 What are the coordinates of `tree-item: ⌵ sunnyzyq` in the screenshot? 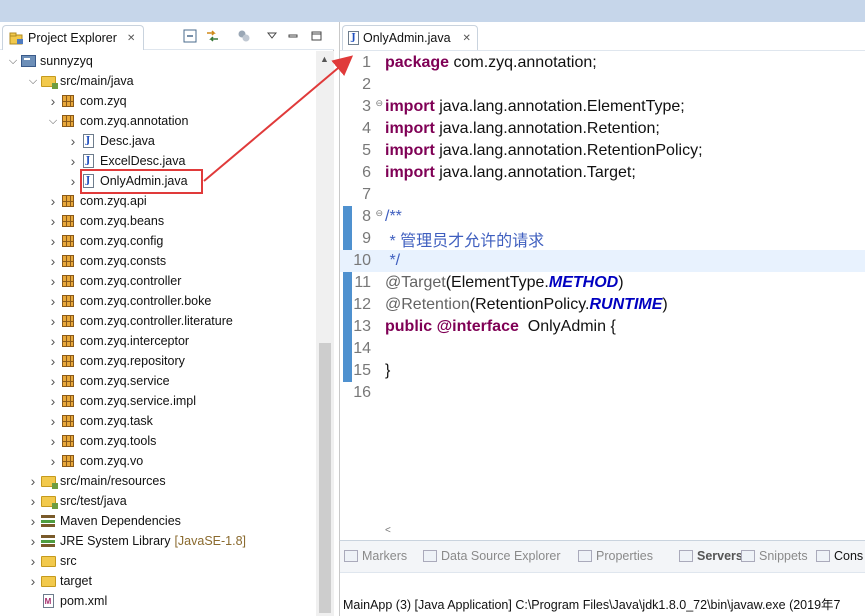 It's located at (158, 61).